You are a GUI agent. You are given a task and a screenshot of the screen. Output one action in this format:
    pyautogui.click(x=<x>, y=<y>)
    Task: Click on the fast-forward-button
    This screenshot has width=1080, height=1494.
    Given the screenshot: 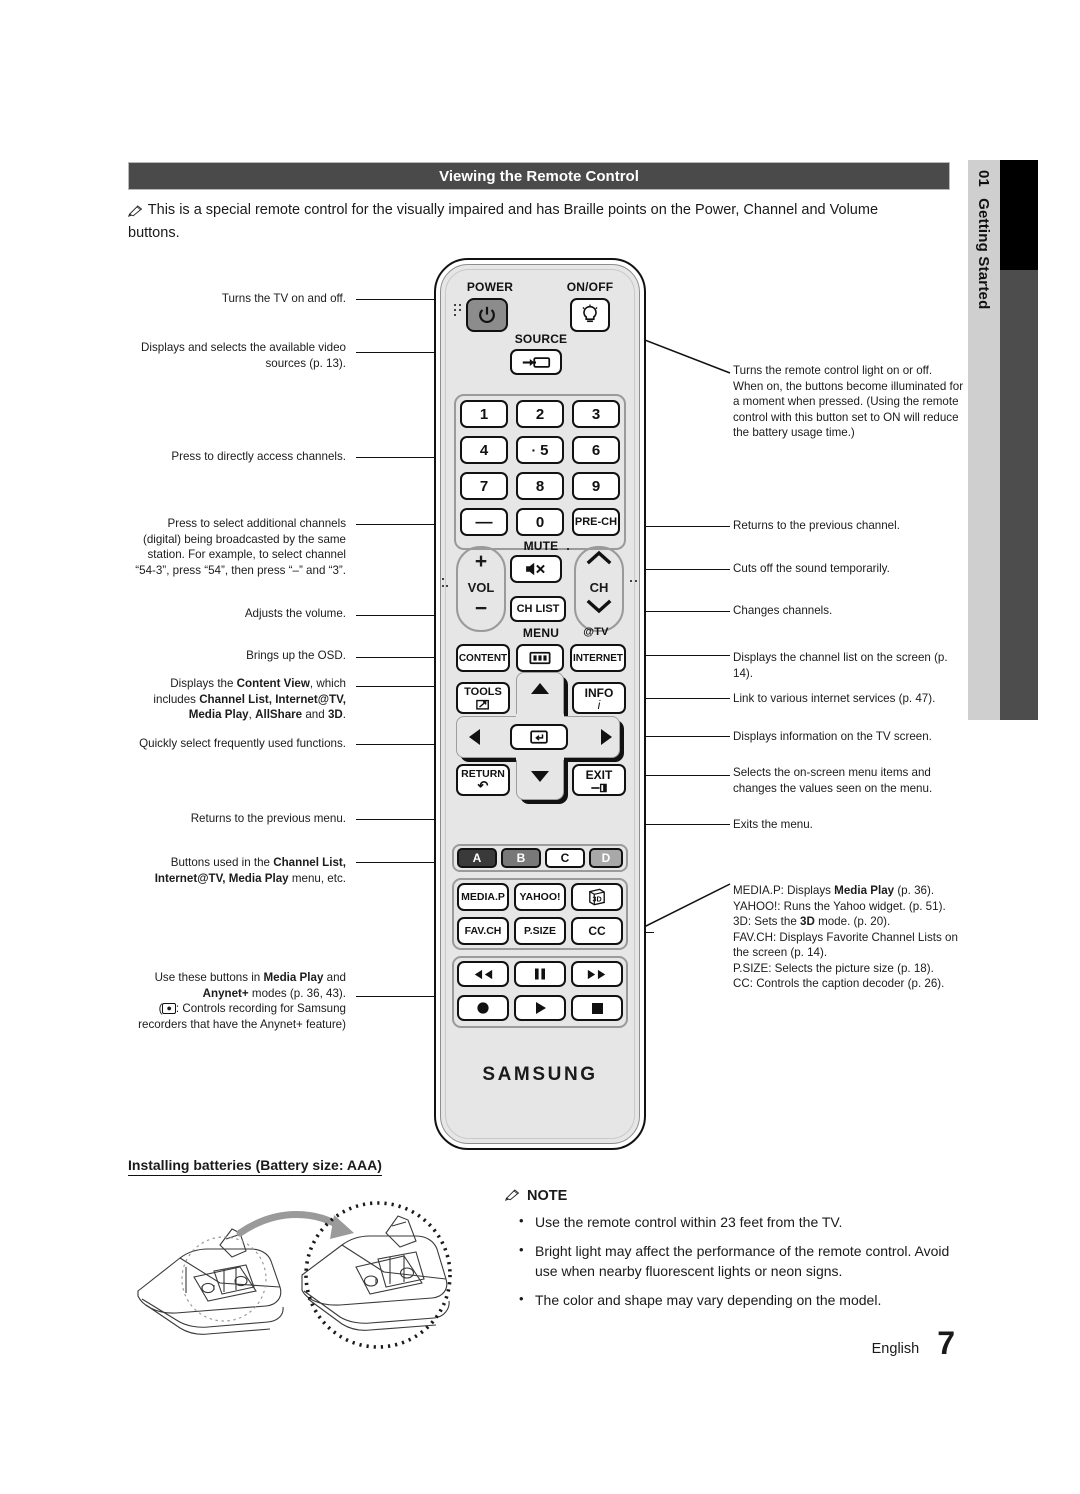 What is the action you would take?
    pyautogui.click(x=597, y=974)
    